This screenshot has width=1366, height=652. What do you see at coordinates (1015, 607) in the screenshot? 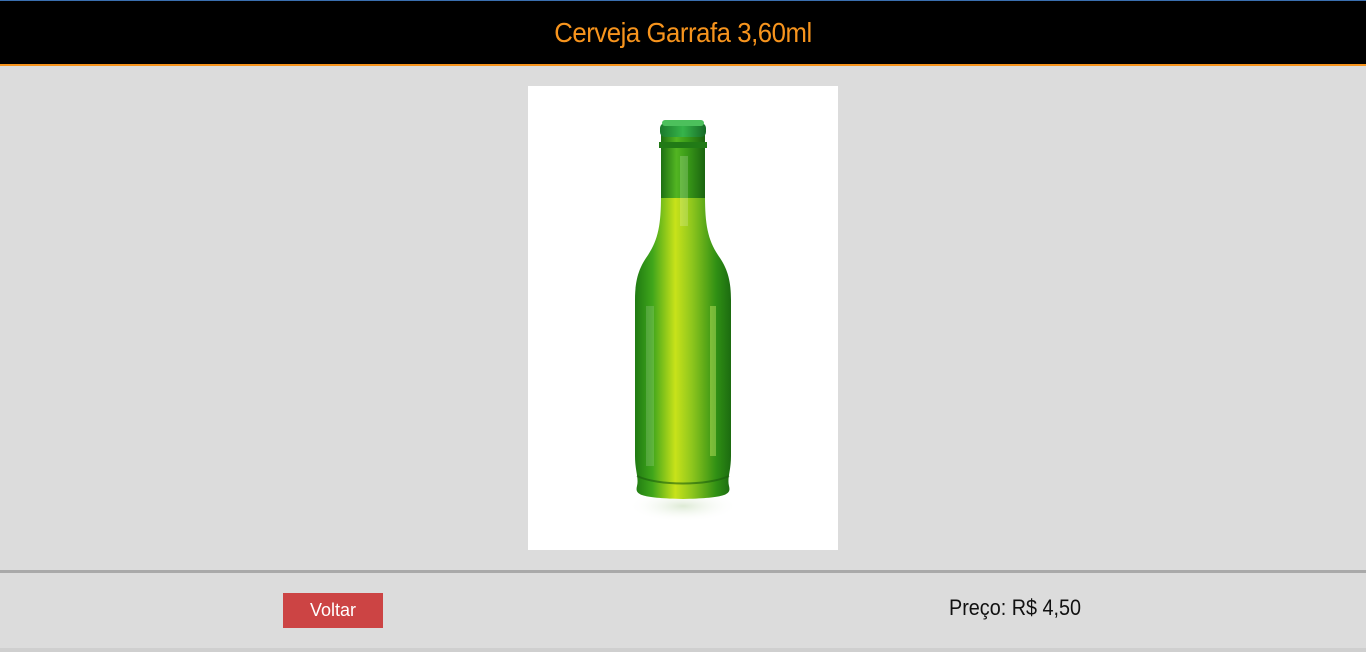
I see `price-label: Preço: R$ 4,50` at bounding box center [1015, 607].